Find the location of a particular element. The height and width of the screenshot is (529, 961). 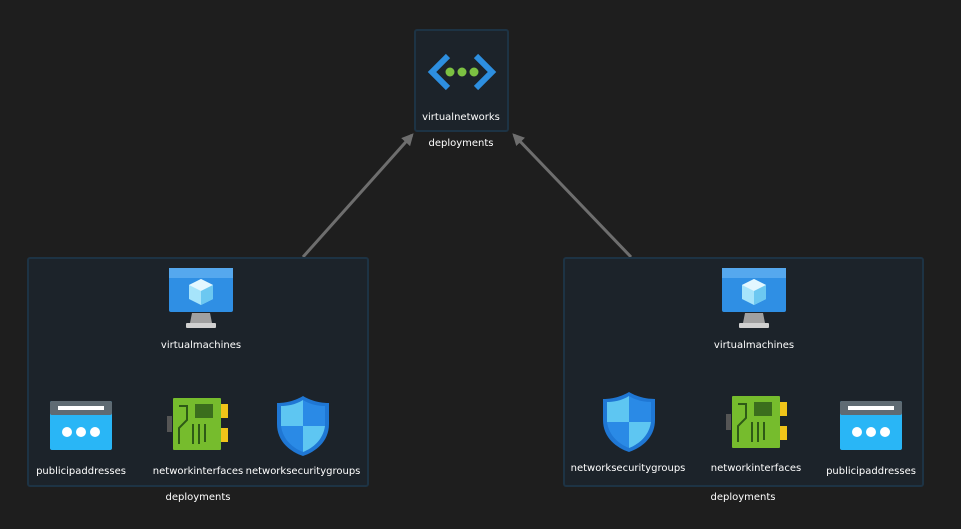

left-pip-label: publicipaddresses is located at coordinates (81, 471).